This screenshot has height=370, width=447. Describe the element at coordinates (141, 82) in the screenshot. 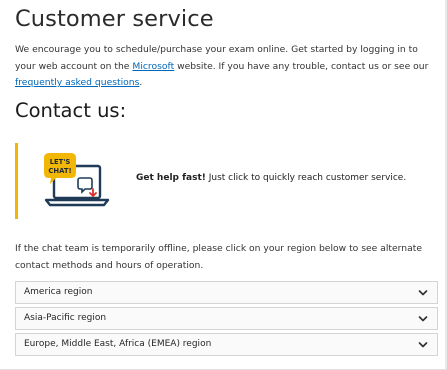

I see `intro-text-after: .` at that location.